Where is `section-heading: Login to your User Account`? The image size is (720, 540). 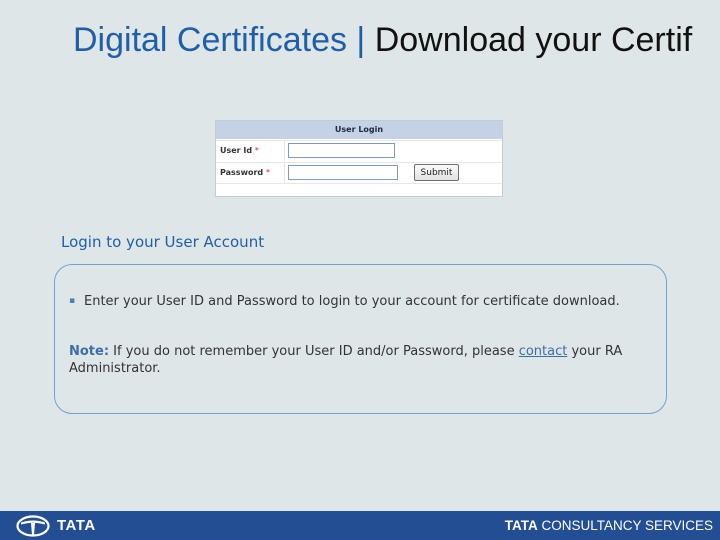 section-heading: Login to your User Account is located at coordinates (163, 242).